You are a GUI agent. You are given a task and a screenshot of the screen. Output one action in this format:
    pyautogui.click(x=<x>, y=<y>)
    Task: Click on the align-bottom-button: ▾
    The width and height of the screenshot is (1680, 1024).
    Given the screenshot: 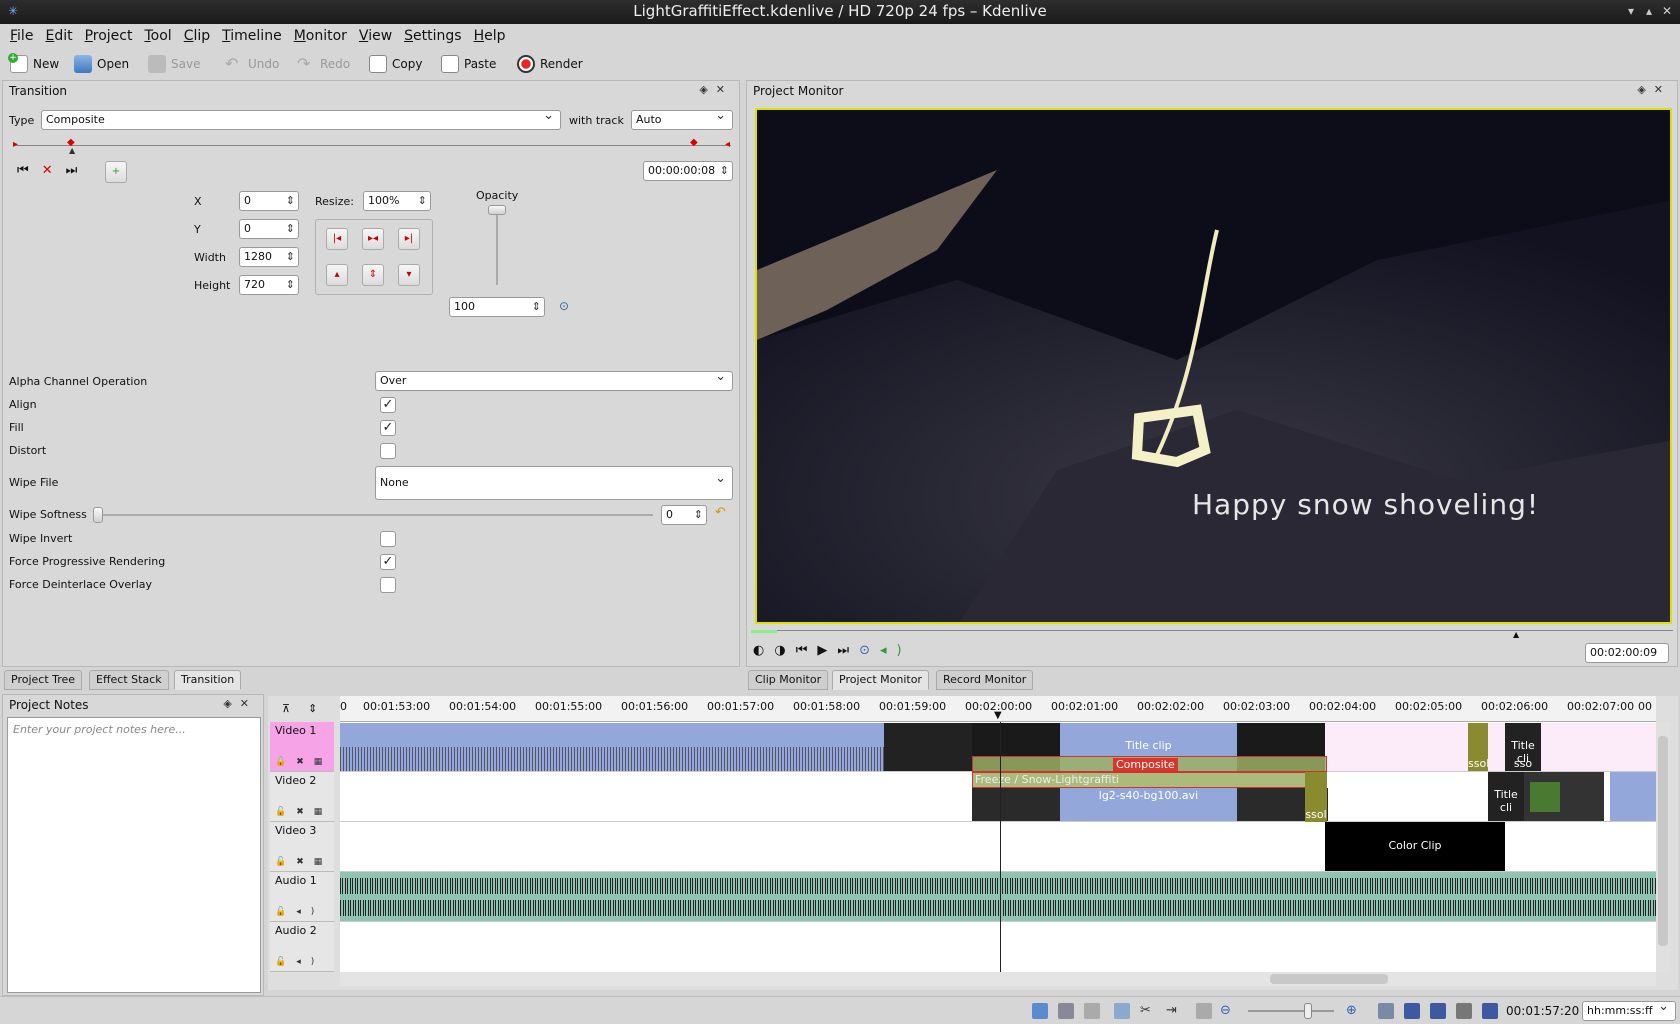 What is the action you would take?
    pyautogui.click(x=409, y=275)
    